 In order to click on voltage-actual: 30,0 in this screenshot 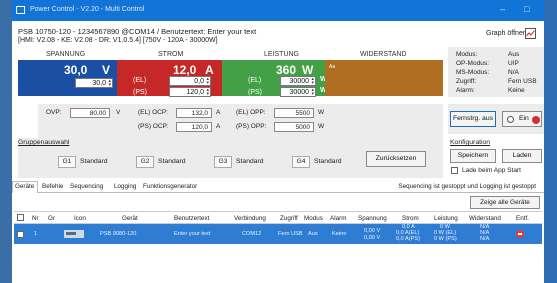, I will do `click(76, 70)`.